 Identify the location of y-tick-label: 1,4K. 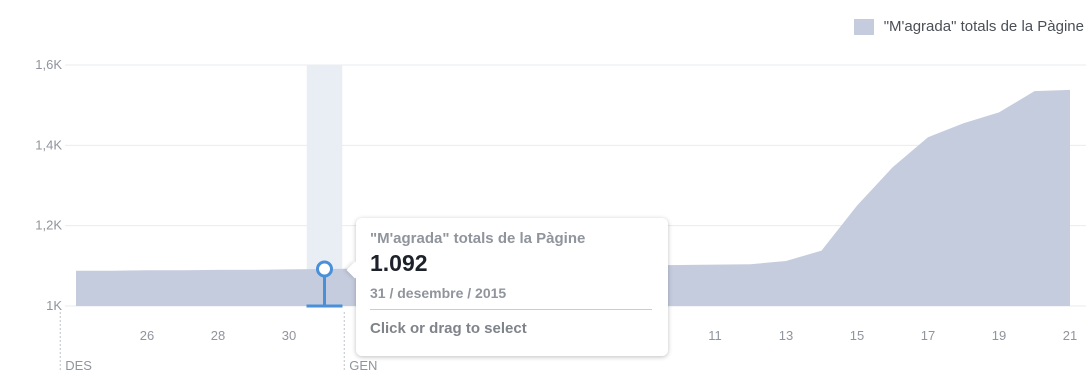
(48, 144).